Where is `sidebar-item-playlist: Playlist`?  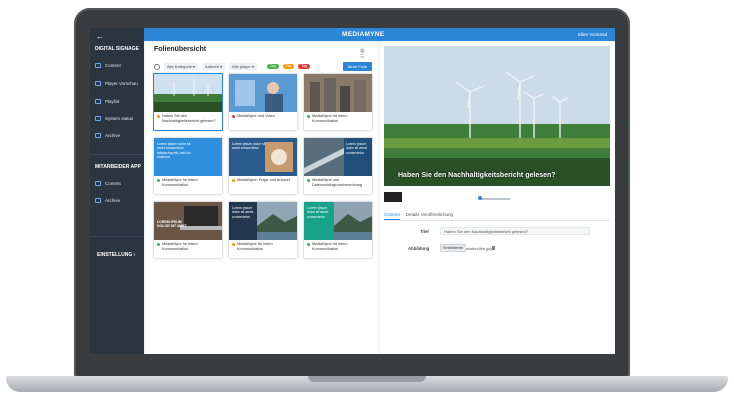 sidebar-item-playlist: Playlist is located at coordinates (107, 101).